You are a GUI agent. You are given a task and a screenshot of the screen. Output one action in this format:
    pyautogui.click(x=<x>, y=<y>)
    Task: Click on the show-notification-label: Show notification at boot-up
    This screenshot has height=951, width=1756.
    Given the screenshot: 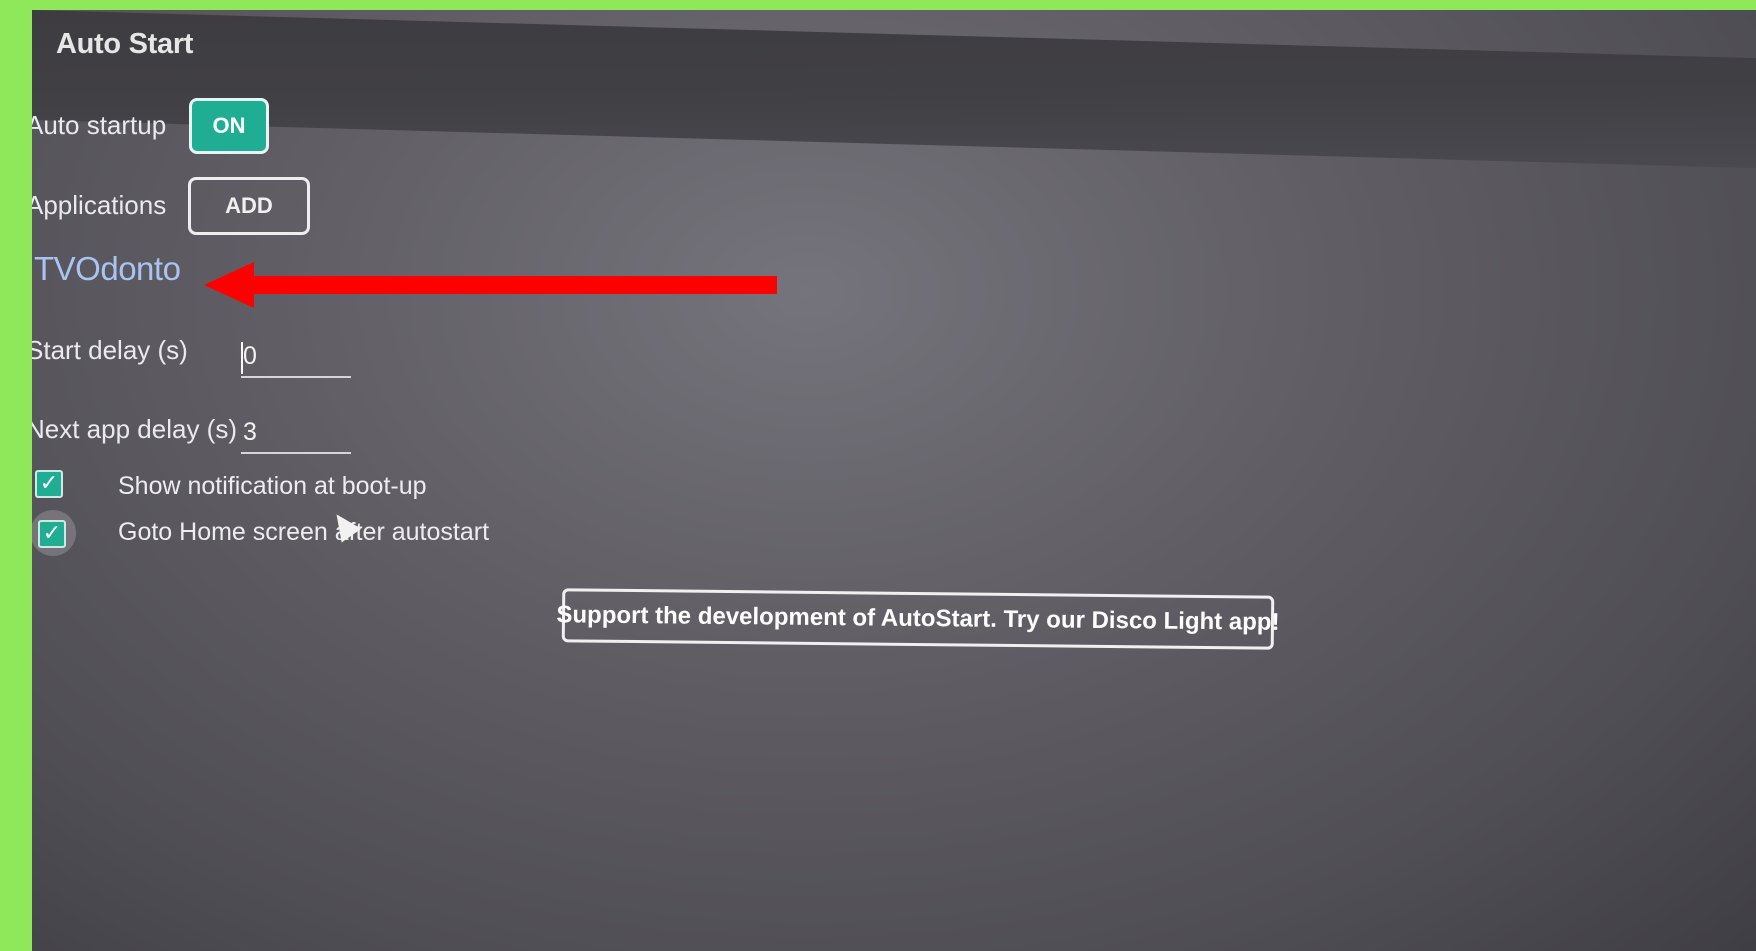 What is the action you would take?
    pyautogui.click(x=272, y=486)
    